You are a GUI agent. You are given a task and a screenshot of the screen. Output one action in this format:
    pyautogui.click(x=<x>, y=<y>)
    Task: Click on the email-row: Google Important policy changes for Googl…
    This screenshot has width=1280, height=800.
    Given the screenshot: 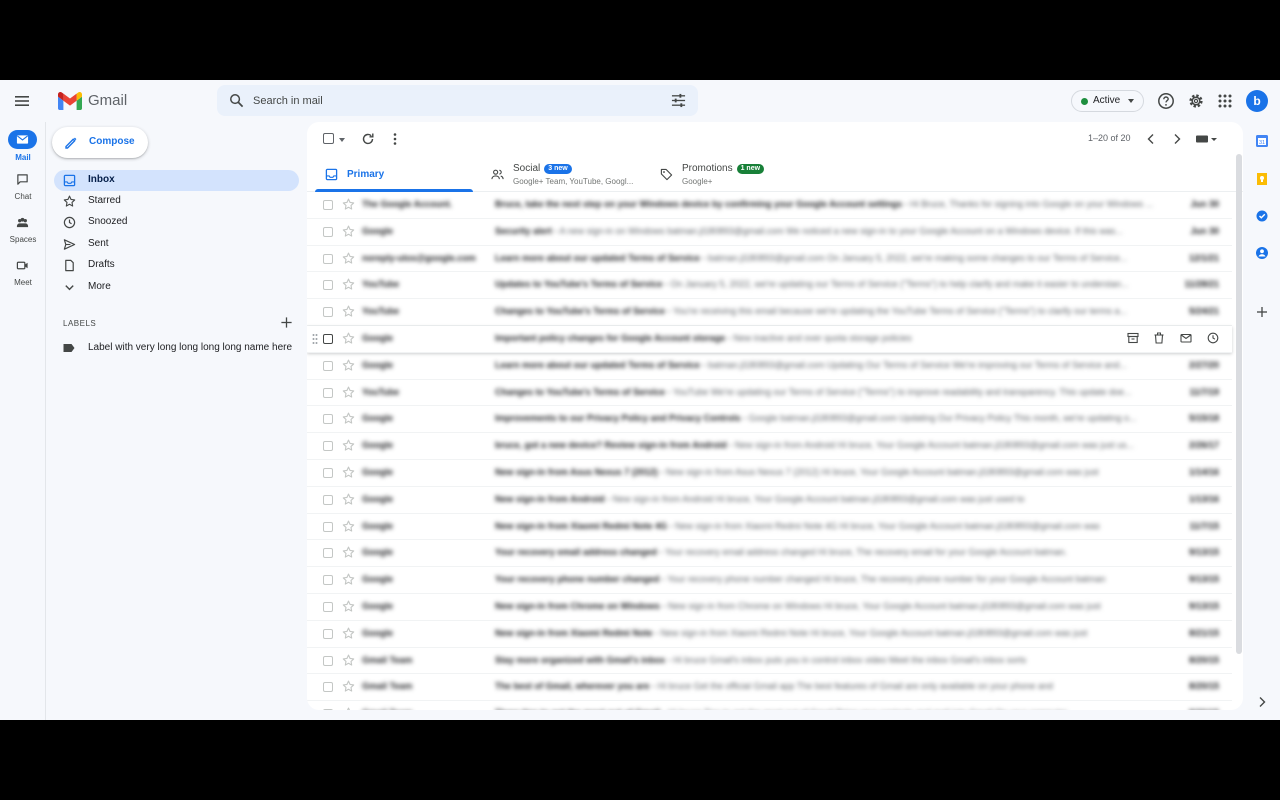 What is the action you would take?
    pyautogui.click(x=769, y=339)
    